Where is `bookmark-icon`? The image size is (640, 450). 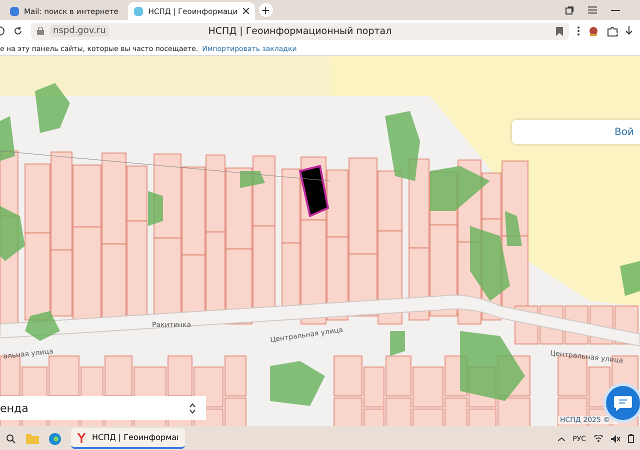 bookmark-icon is located at coordinates (559, 31).